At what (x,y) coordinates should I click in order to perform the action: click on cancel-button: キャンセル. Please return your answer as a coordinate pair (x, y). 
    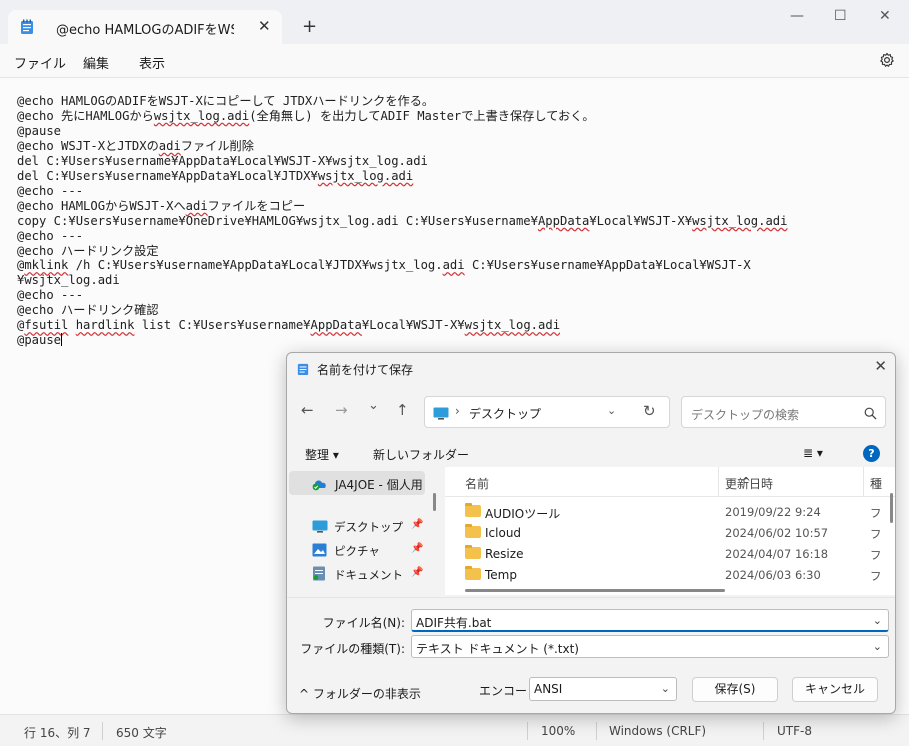
    Looking at the image, I should click on (835, 689).